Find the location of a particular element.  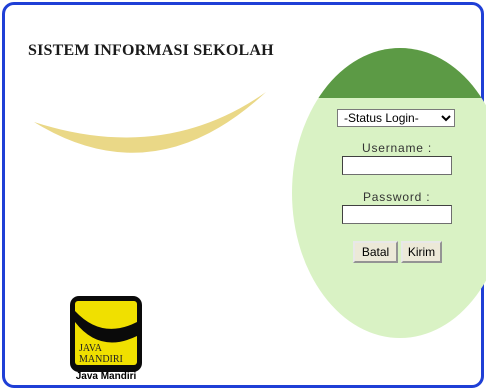

submit-button: Kirim is located at coordinates (421, 252).